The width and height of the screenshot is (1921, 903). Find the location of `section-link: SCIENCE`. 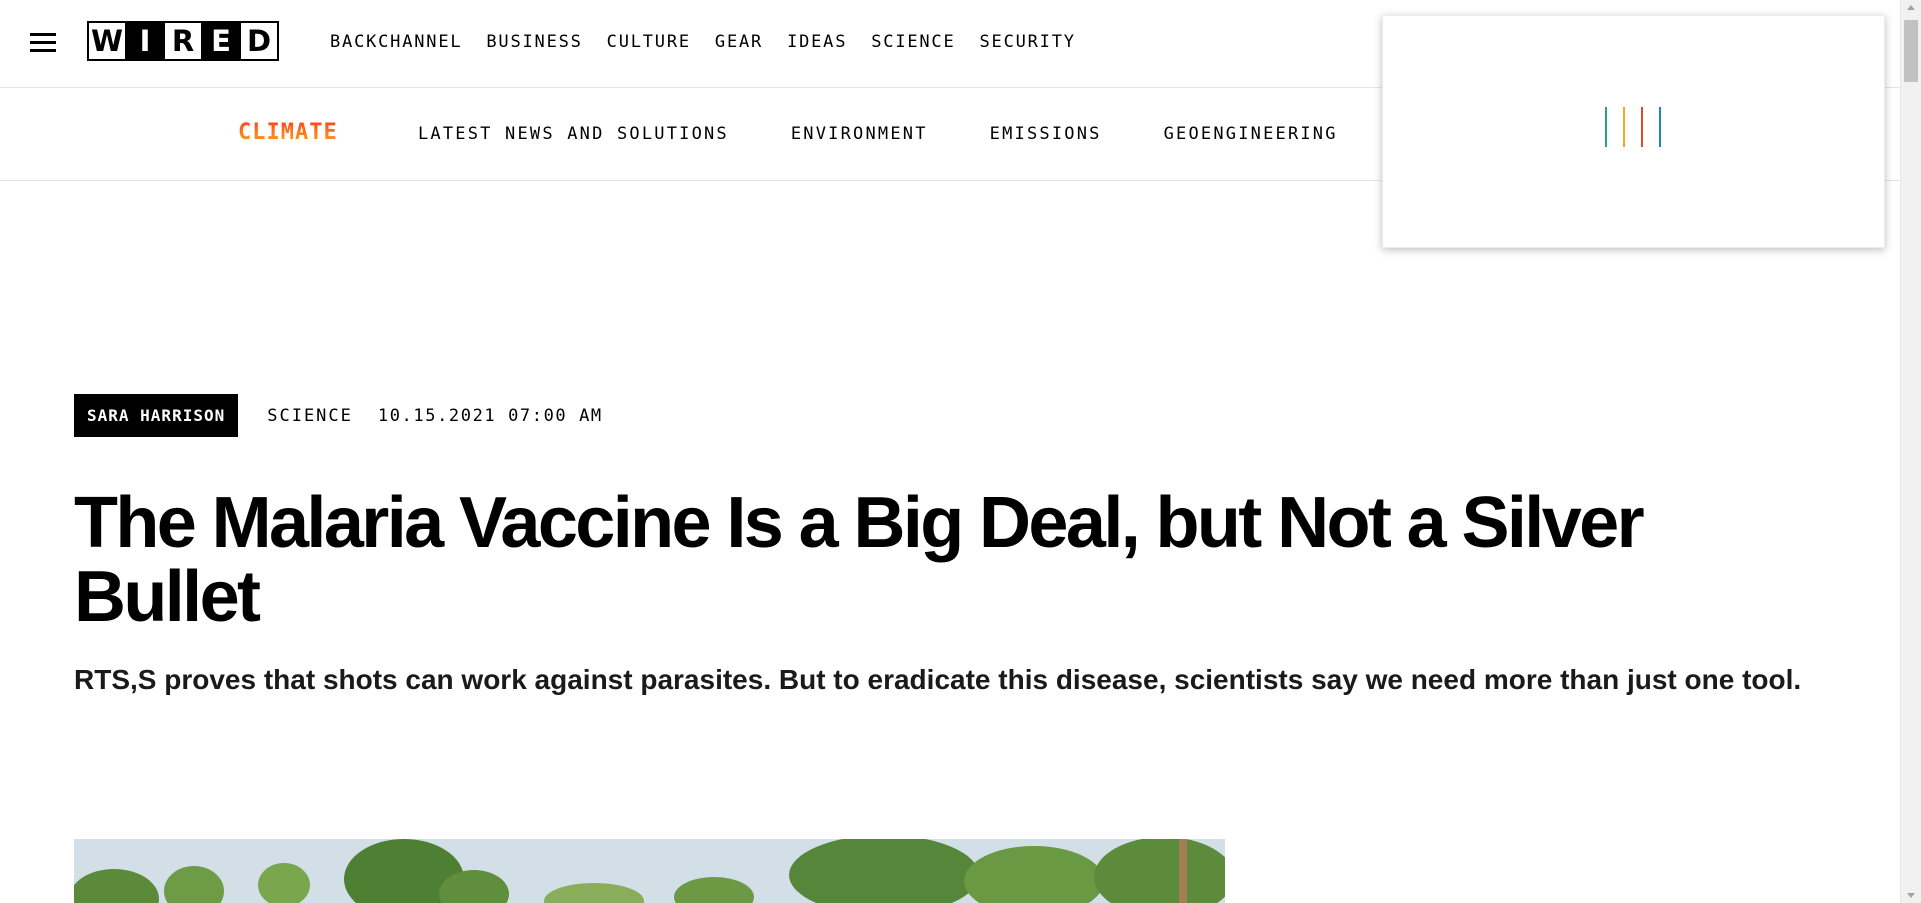

section-link: SCIENCE is located at coordinates (310, 416).